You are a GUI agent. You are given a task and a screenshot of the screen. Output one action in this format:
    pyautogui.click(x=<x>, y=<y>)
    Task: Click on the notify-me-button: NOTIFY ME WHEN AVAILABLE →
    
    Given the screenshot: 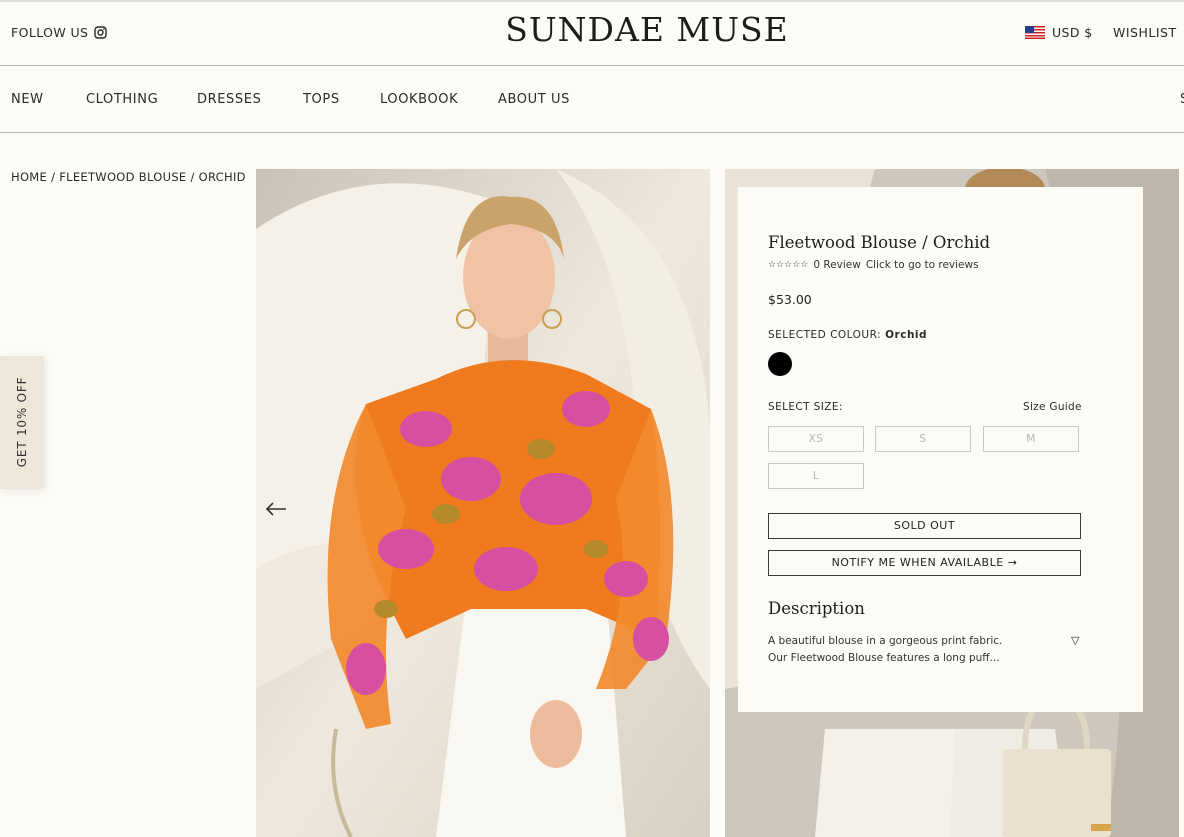 What is the action you would take?
    pyautogui.click(x=924, y=563)
    